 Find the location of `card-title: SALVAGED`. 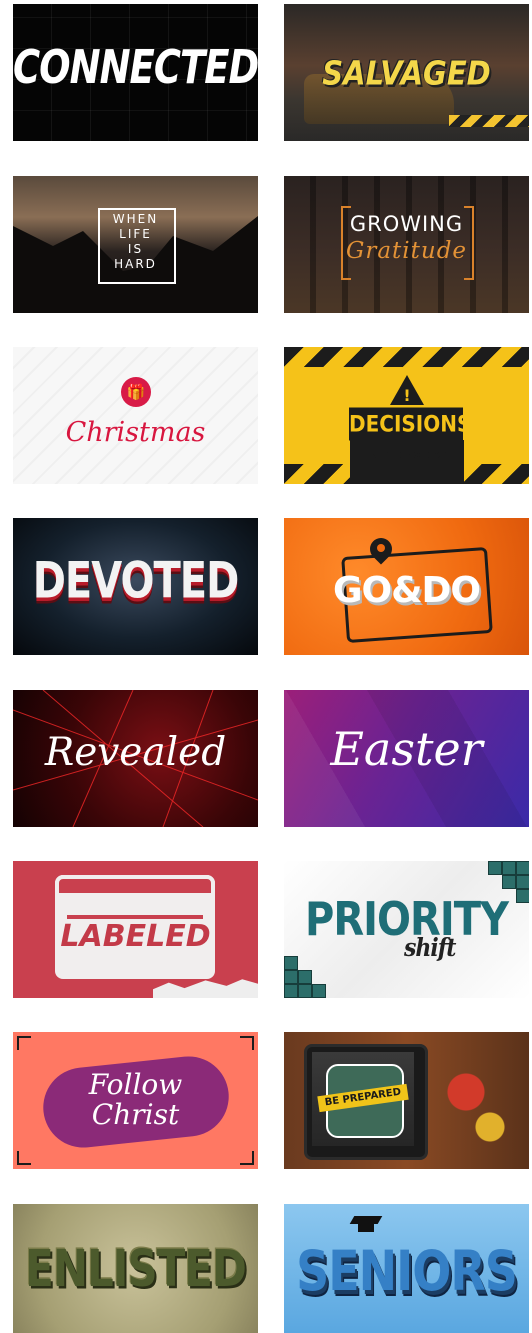

card-title: SALVAGED is located at coordinates (406, 73).